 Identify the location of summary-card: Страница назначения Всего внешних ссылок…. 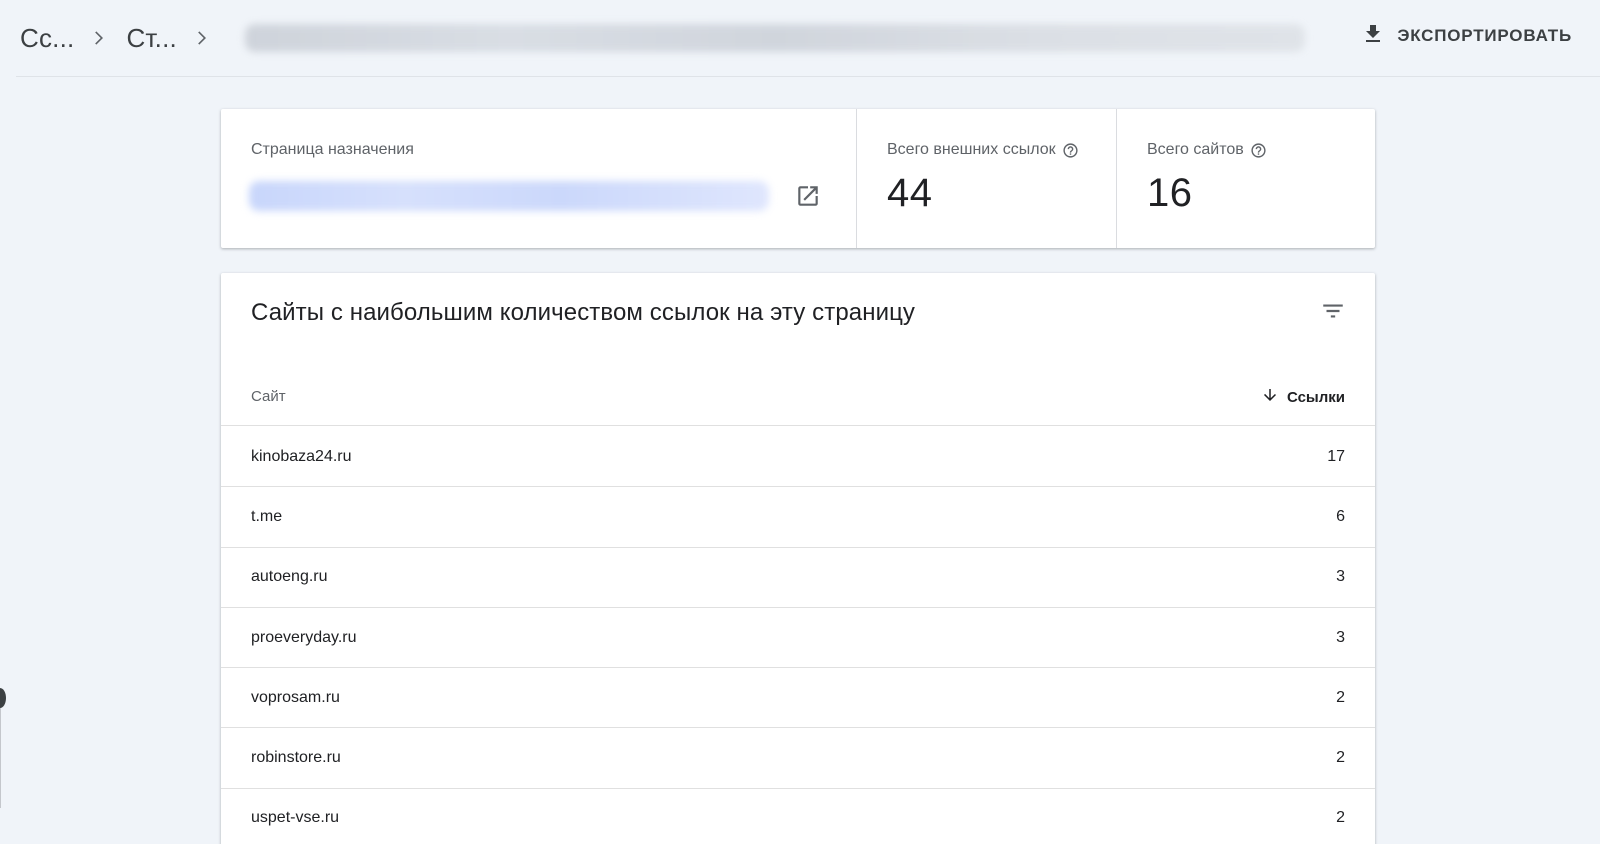
(798, 178).